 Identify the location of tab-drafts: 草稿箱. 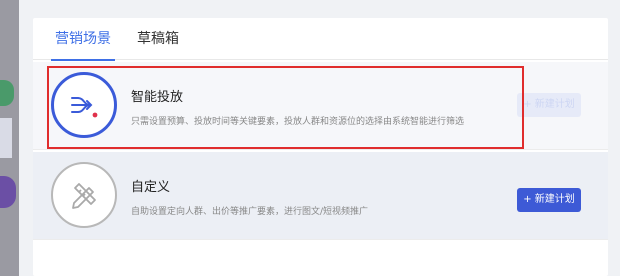
(158, 39).